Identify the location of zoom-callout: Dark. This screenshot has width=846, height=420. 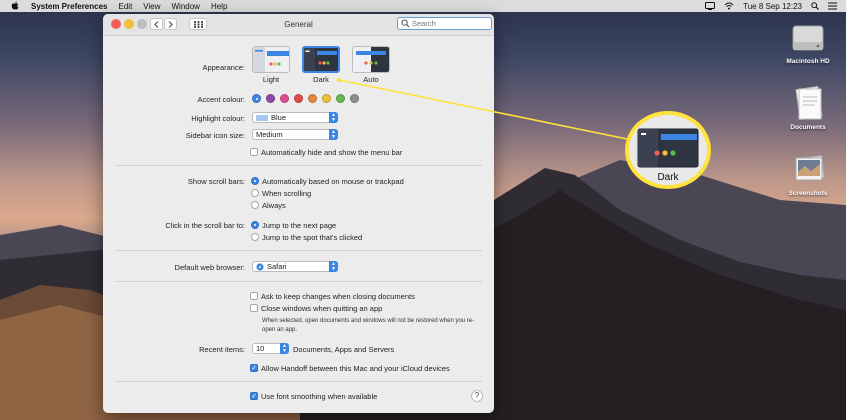
(668, 150).